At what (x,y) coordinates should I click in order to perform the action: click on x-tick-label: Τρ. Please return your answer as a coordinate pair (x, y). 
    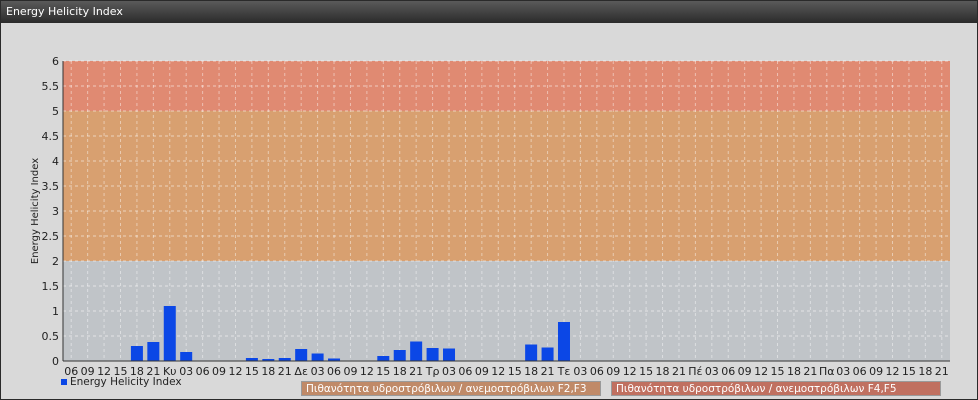
    Looking at the image, I should click on (432, 371).